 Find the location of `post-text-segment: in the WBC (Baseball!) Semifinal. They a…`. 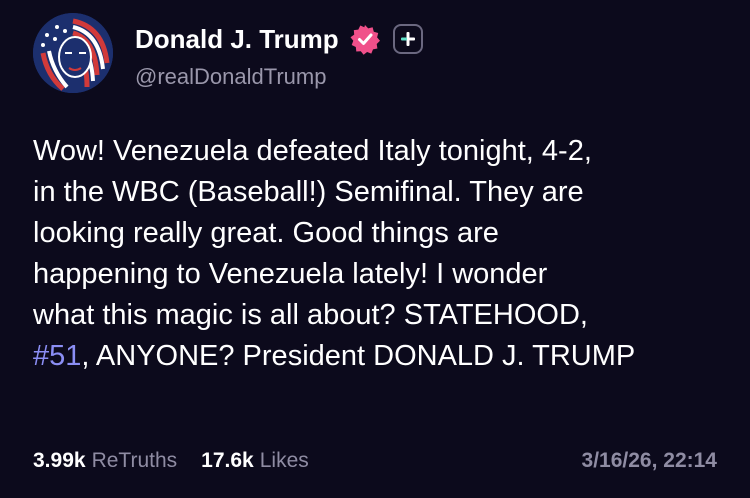

post-text-segment: in the WBC (Baseball!) Semifinal. They a… is located at coordinates (308, 192).